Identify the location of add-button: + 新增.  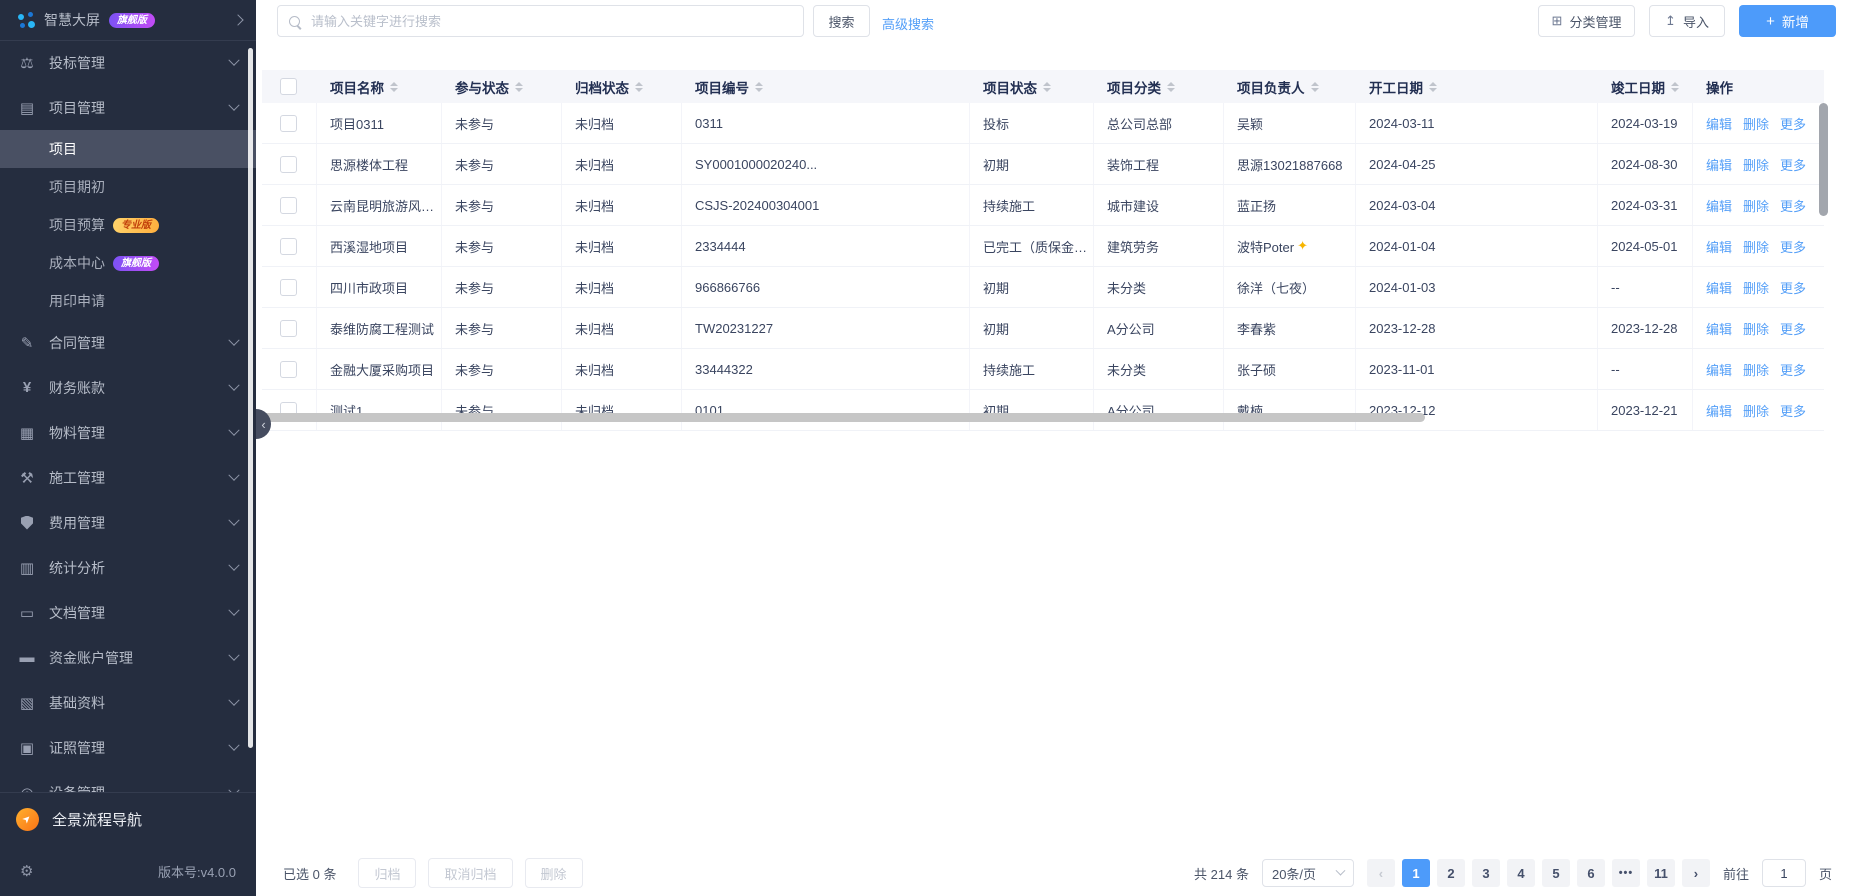
(1787, 21).